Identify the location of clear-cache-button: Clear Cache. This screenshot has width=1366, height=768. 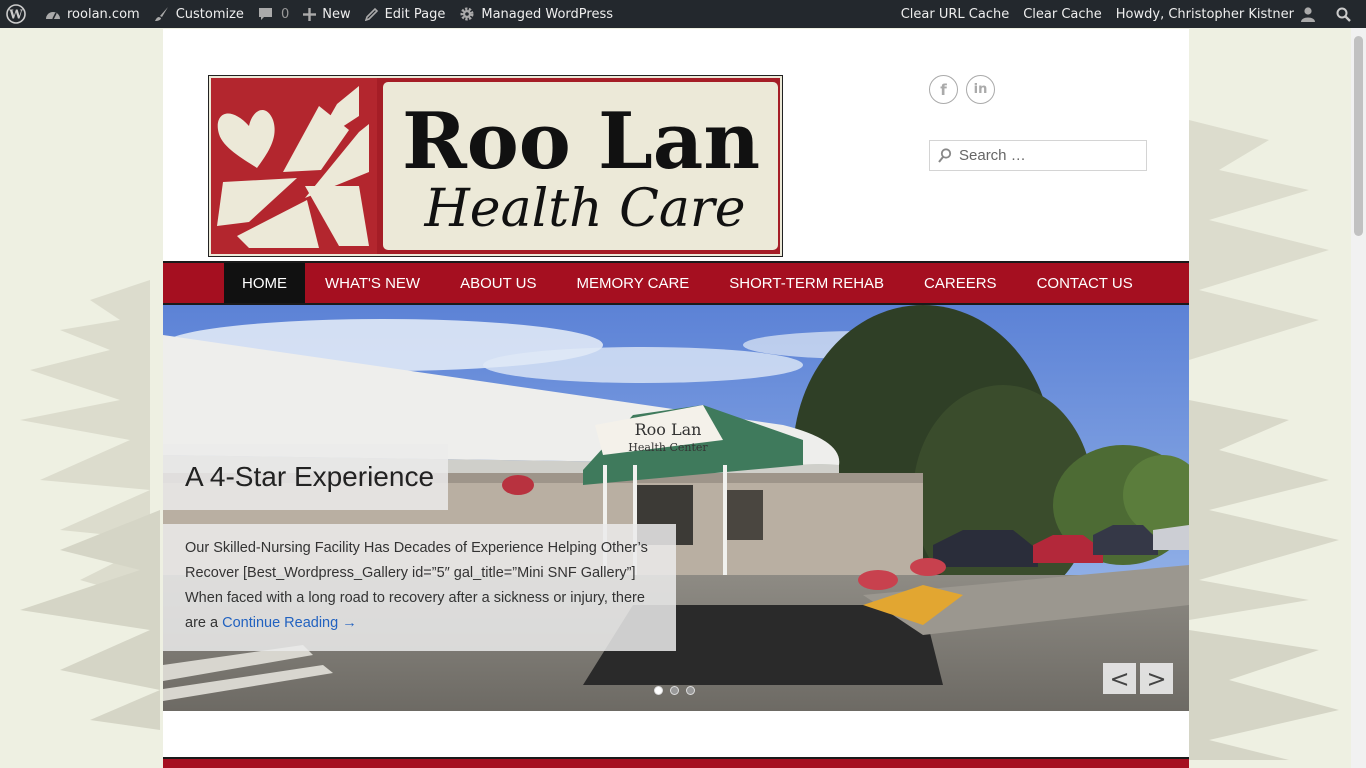
(1062, 14).